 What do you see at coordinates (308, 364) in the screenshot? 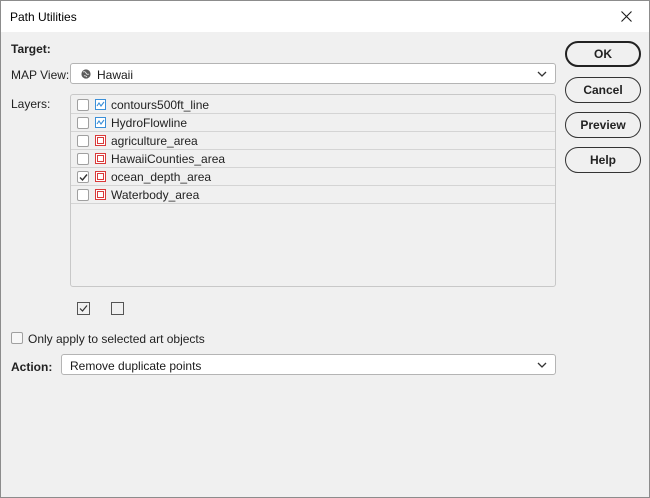
I see `action-dropdown: Remove duplicate points` at bounding box center [308, 364].